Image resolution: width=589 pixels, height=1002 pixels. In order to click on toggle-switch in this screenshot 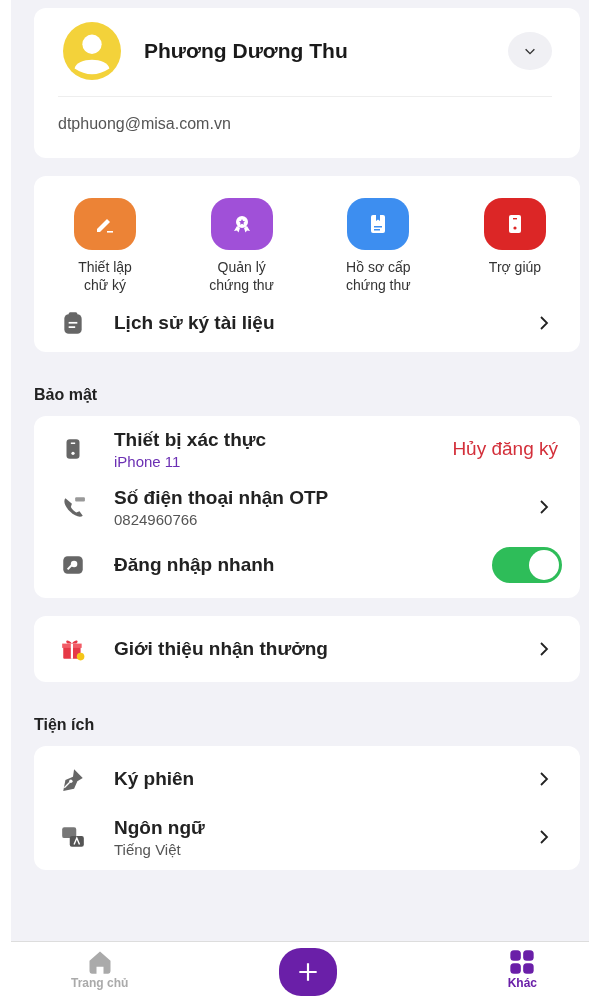, I will do `click(527, 565)`.